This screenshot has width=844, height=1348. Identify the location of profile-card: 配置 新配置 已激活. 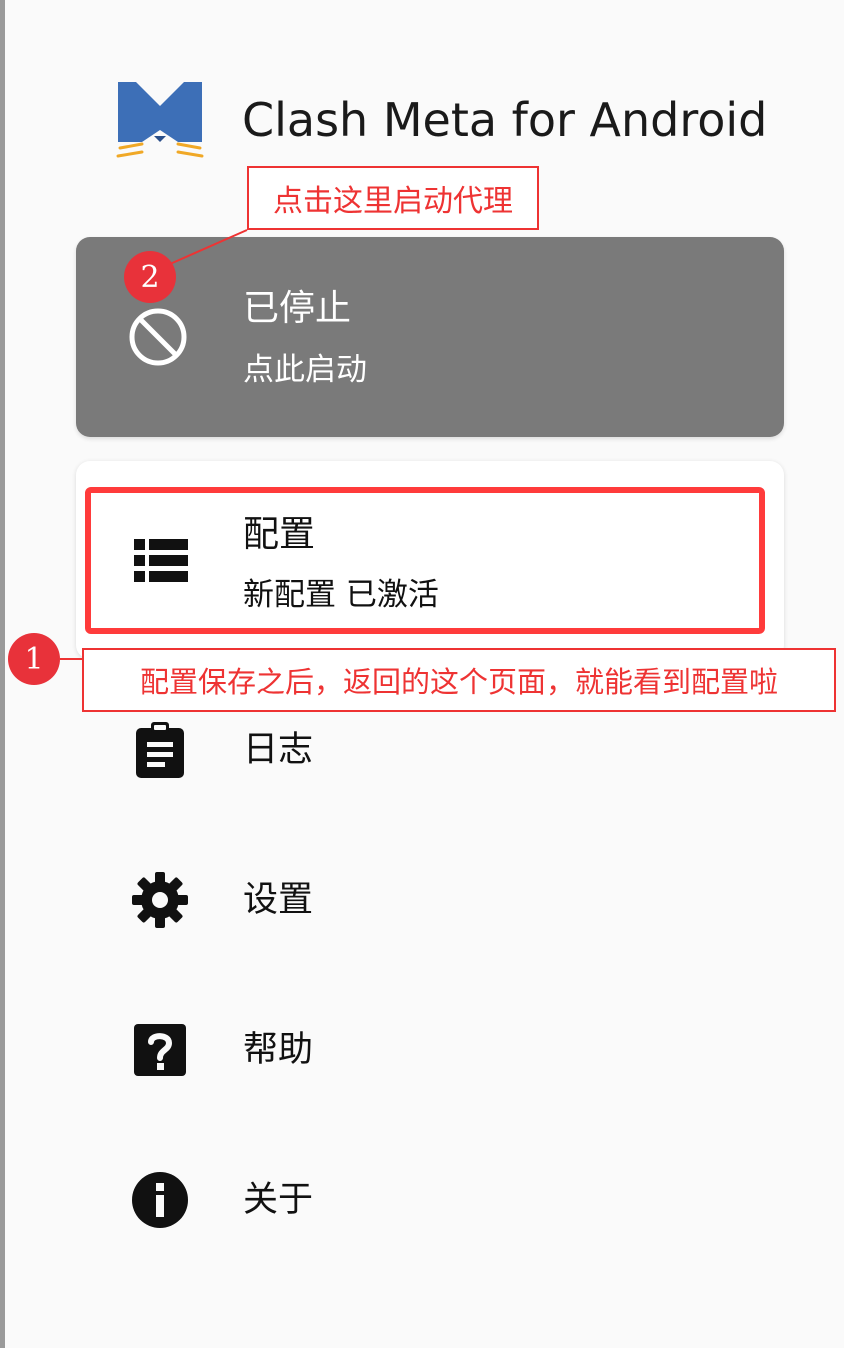
(430, 560).